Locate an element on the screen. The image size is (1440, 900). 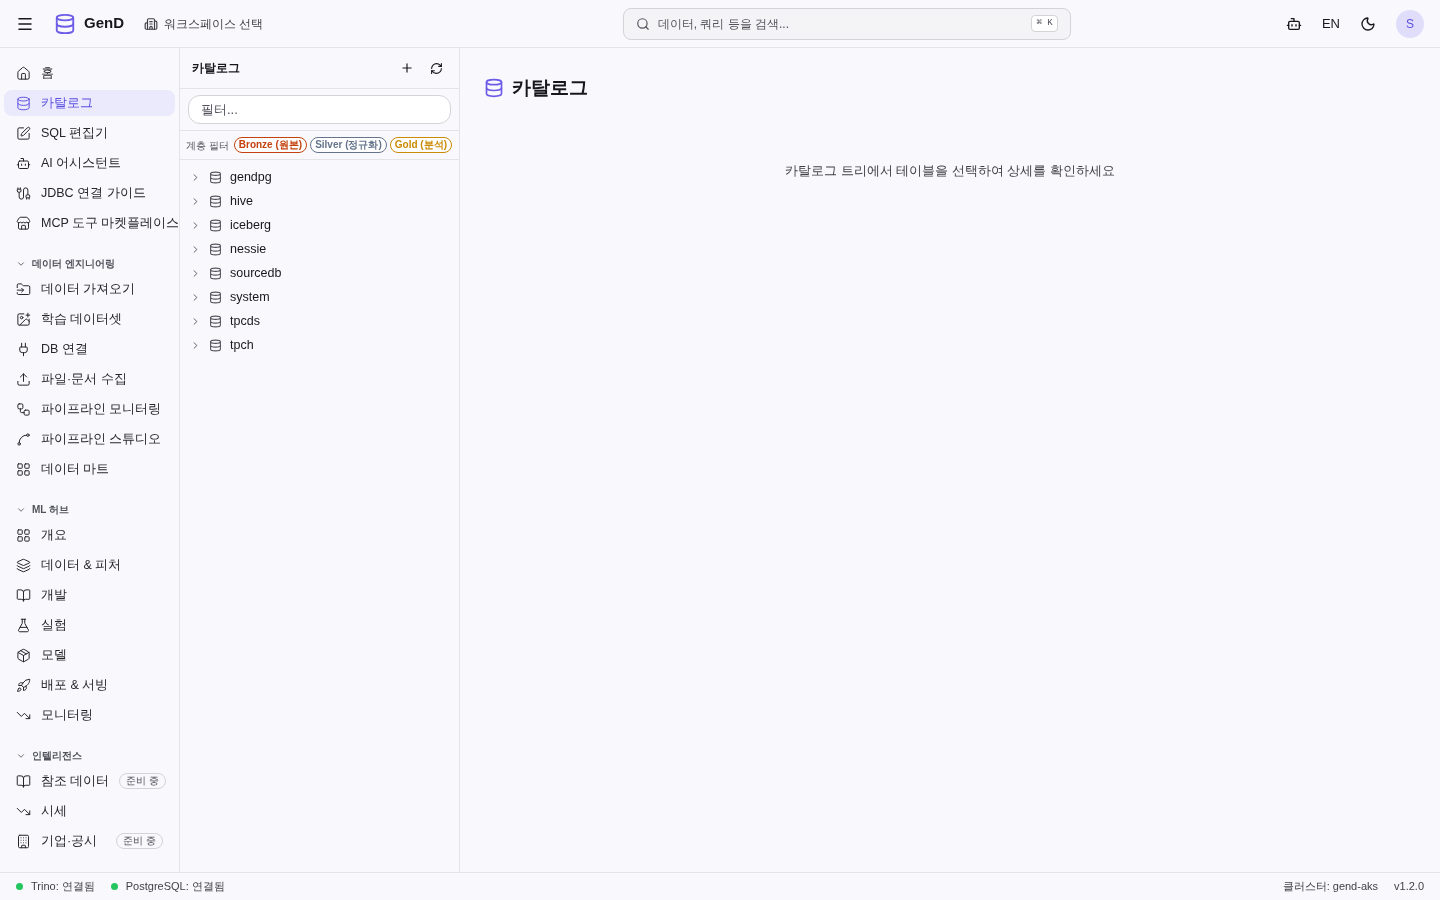
version-text: v1.2.0 is located at coordinates (1409, 887).